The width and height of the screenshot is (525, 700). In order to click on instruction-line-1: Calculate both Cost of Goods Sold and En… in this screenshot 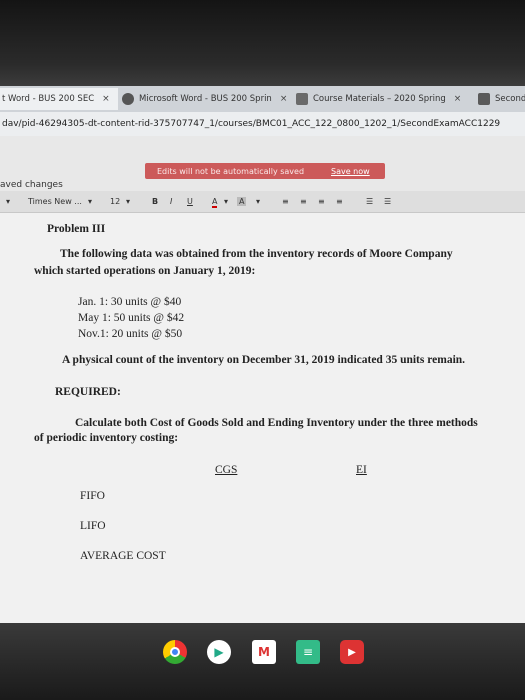, I will do `click(276, 423)`.